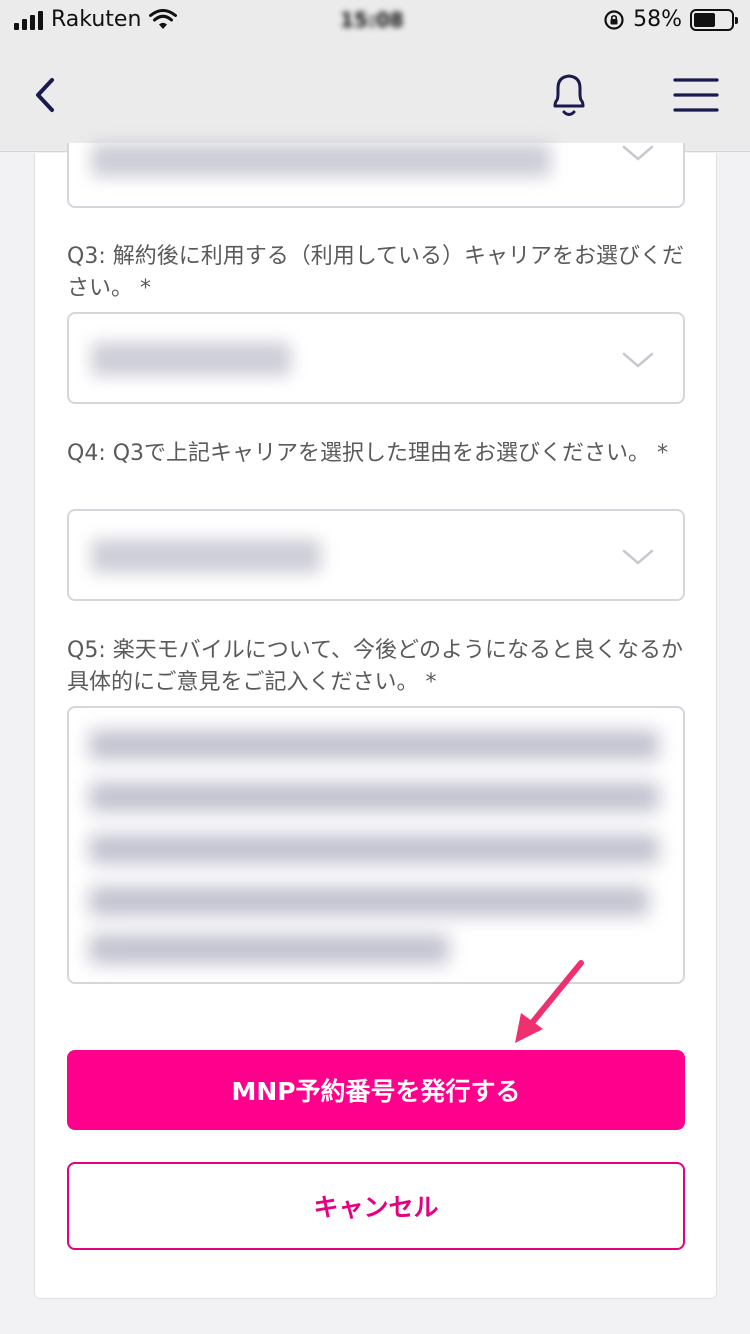 This screenshot has width=750, height=1334. Describe the element at coordinates (704, 19) in the screenshot. I see `battery-fill` at that location.